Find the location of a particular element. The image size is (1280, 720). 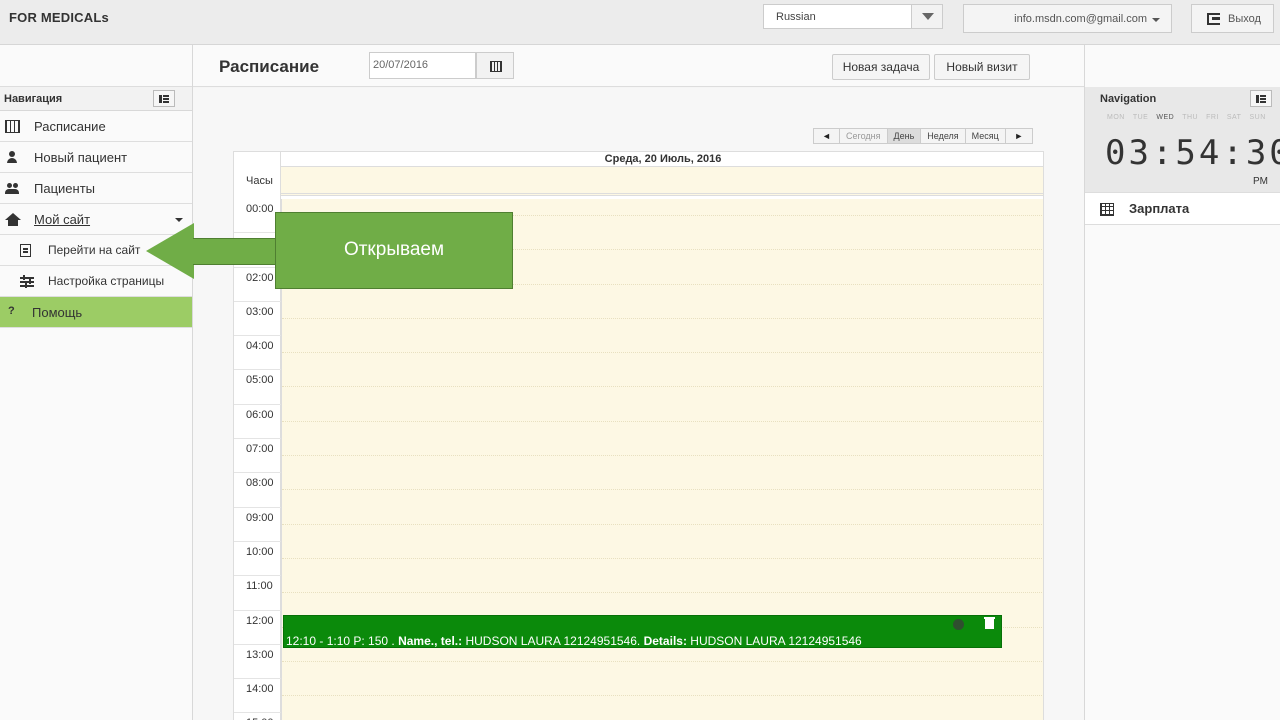

hour-slot: 06:00 is located at coordinates (638, 422).